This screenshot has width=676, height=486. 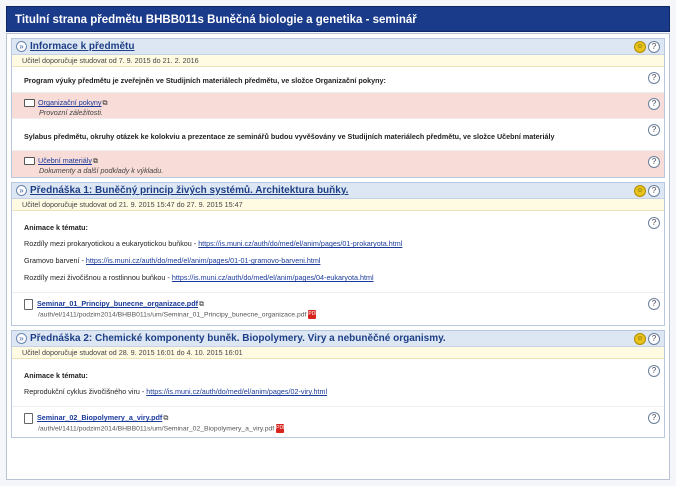 What do you see at coordinates (82, 46) in the screenshot?
I see `section-title-link: Informace k předmětu` at bounding box center [82, 46].